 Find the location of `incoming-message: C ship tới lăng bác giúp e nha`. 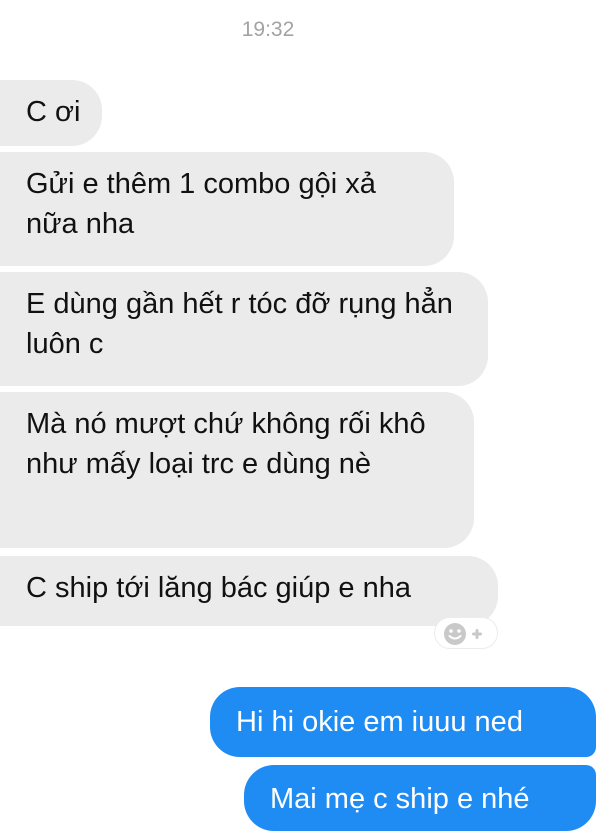

incoming-message: C ship tới lăng bác giúp e nha is located at coordinates (249, 591).